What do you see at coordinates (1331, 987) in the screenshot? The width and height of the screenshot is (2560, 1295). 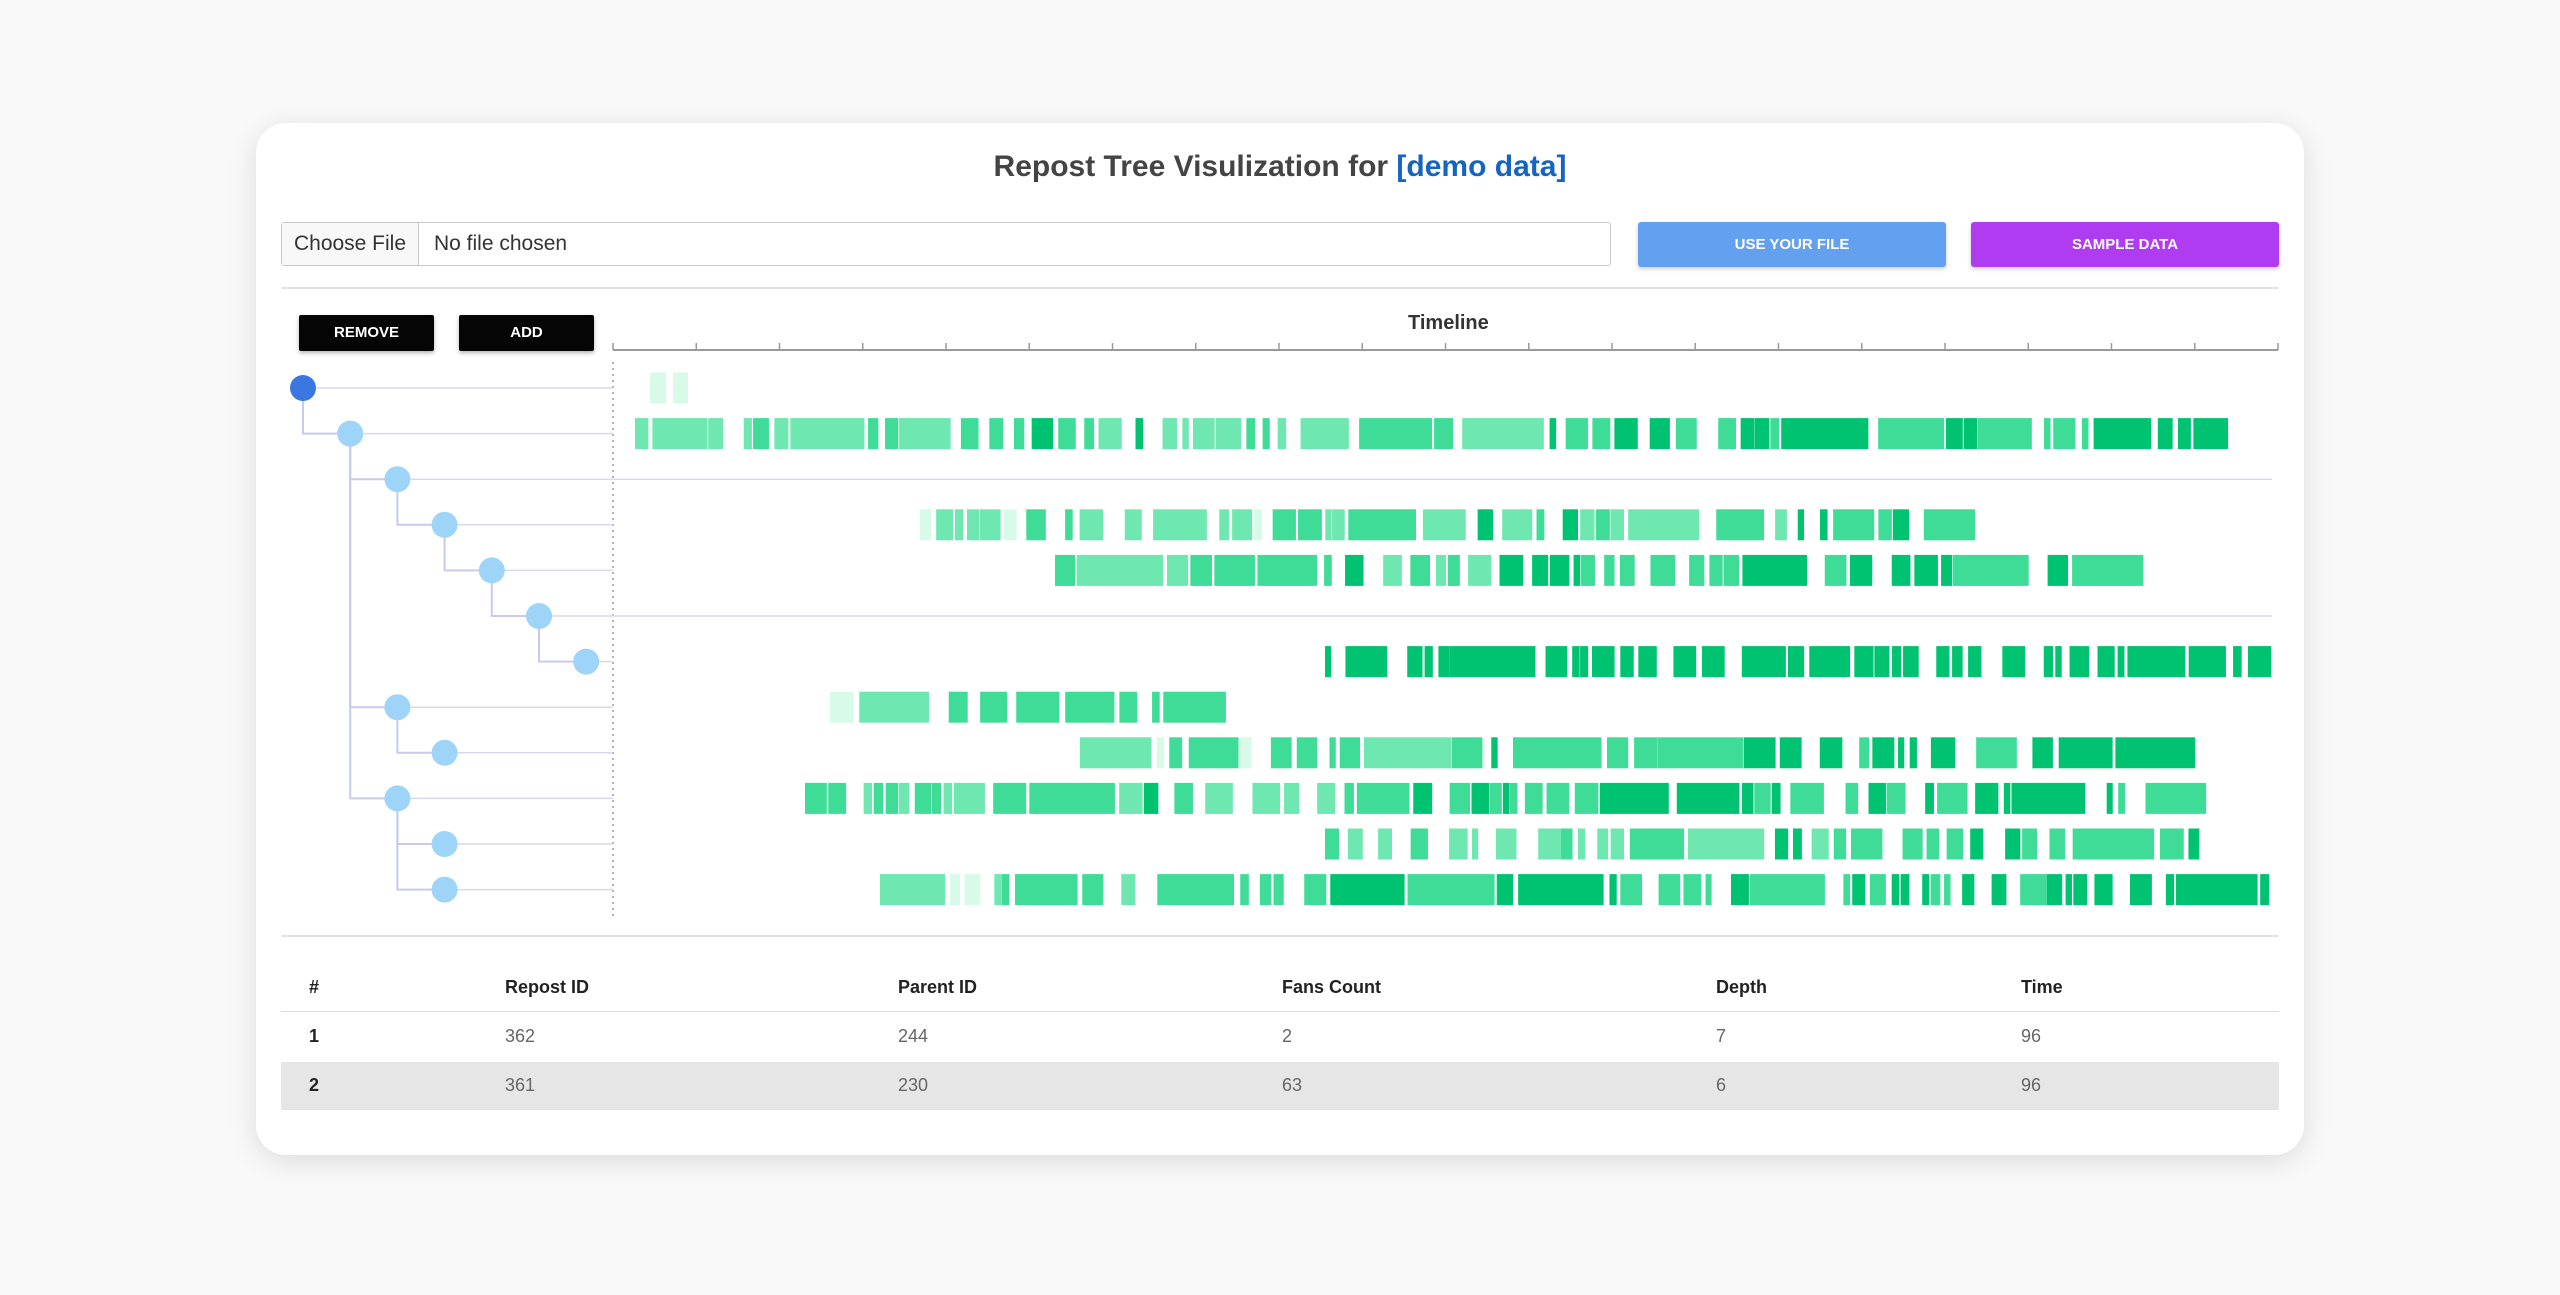 I see `table-header-cell: Fans Count` at bounding box center [1331, 987].